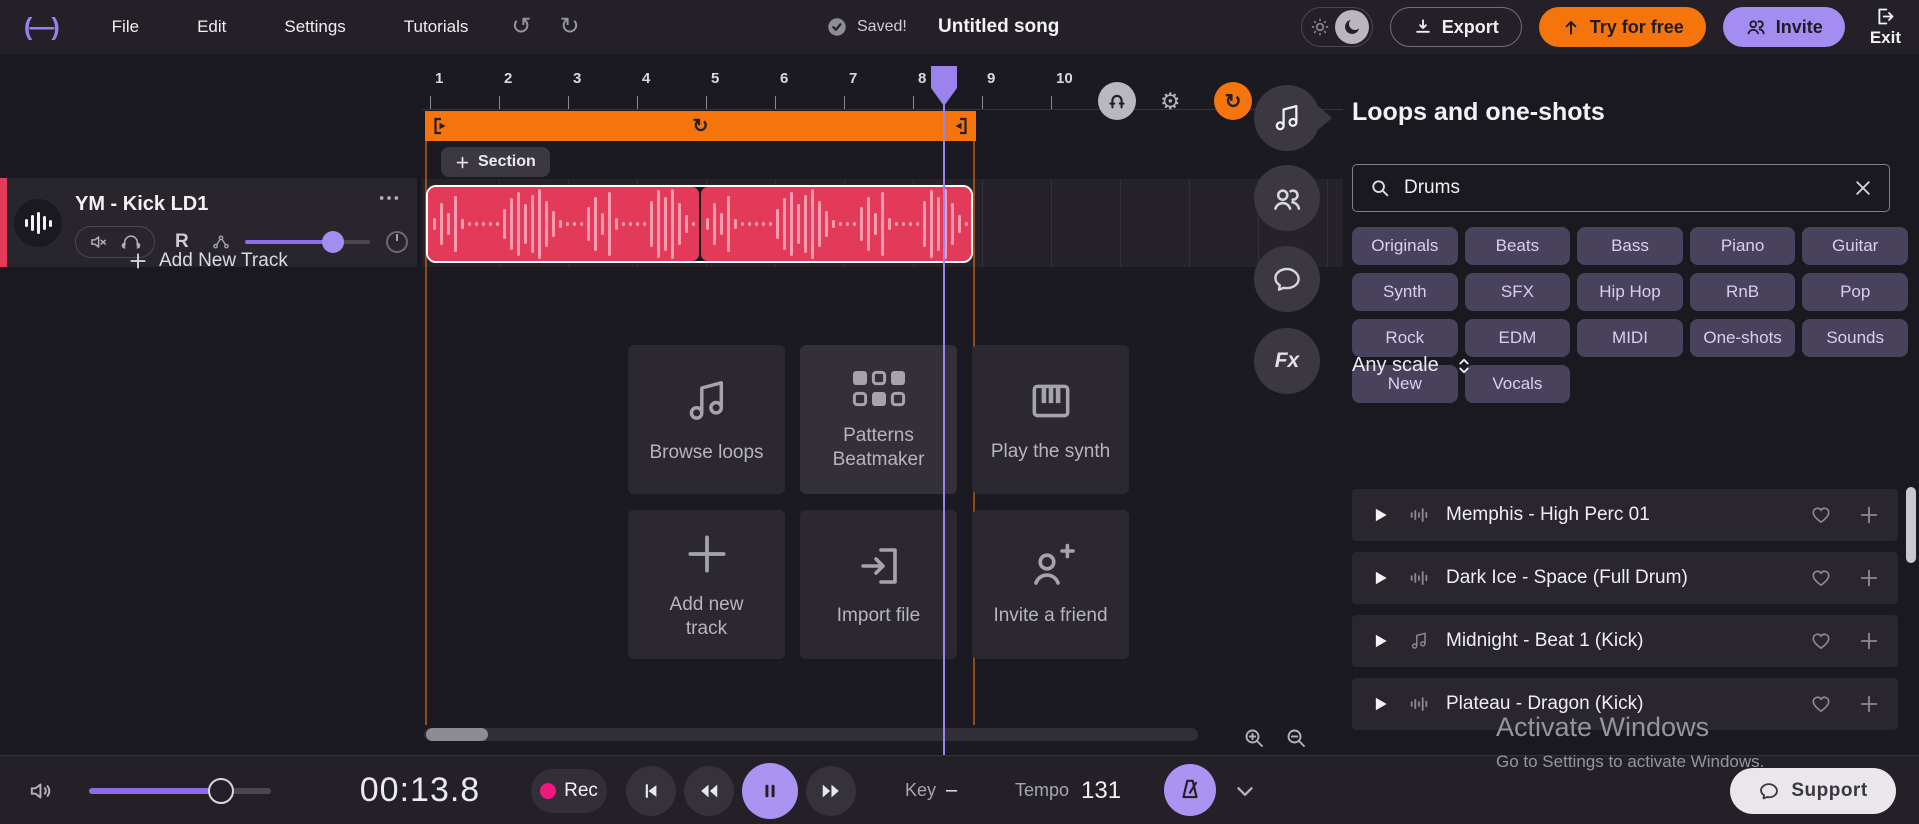  Describe the element at coordinates (1625, 578) in the screenshot. I see `loop-list-item: Dark Ice - Space (Full Drum)` at that location.